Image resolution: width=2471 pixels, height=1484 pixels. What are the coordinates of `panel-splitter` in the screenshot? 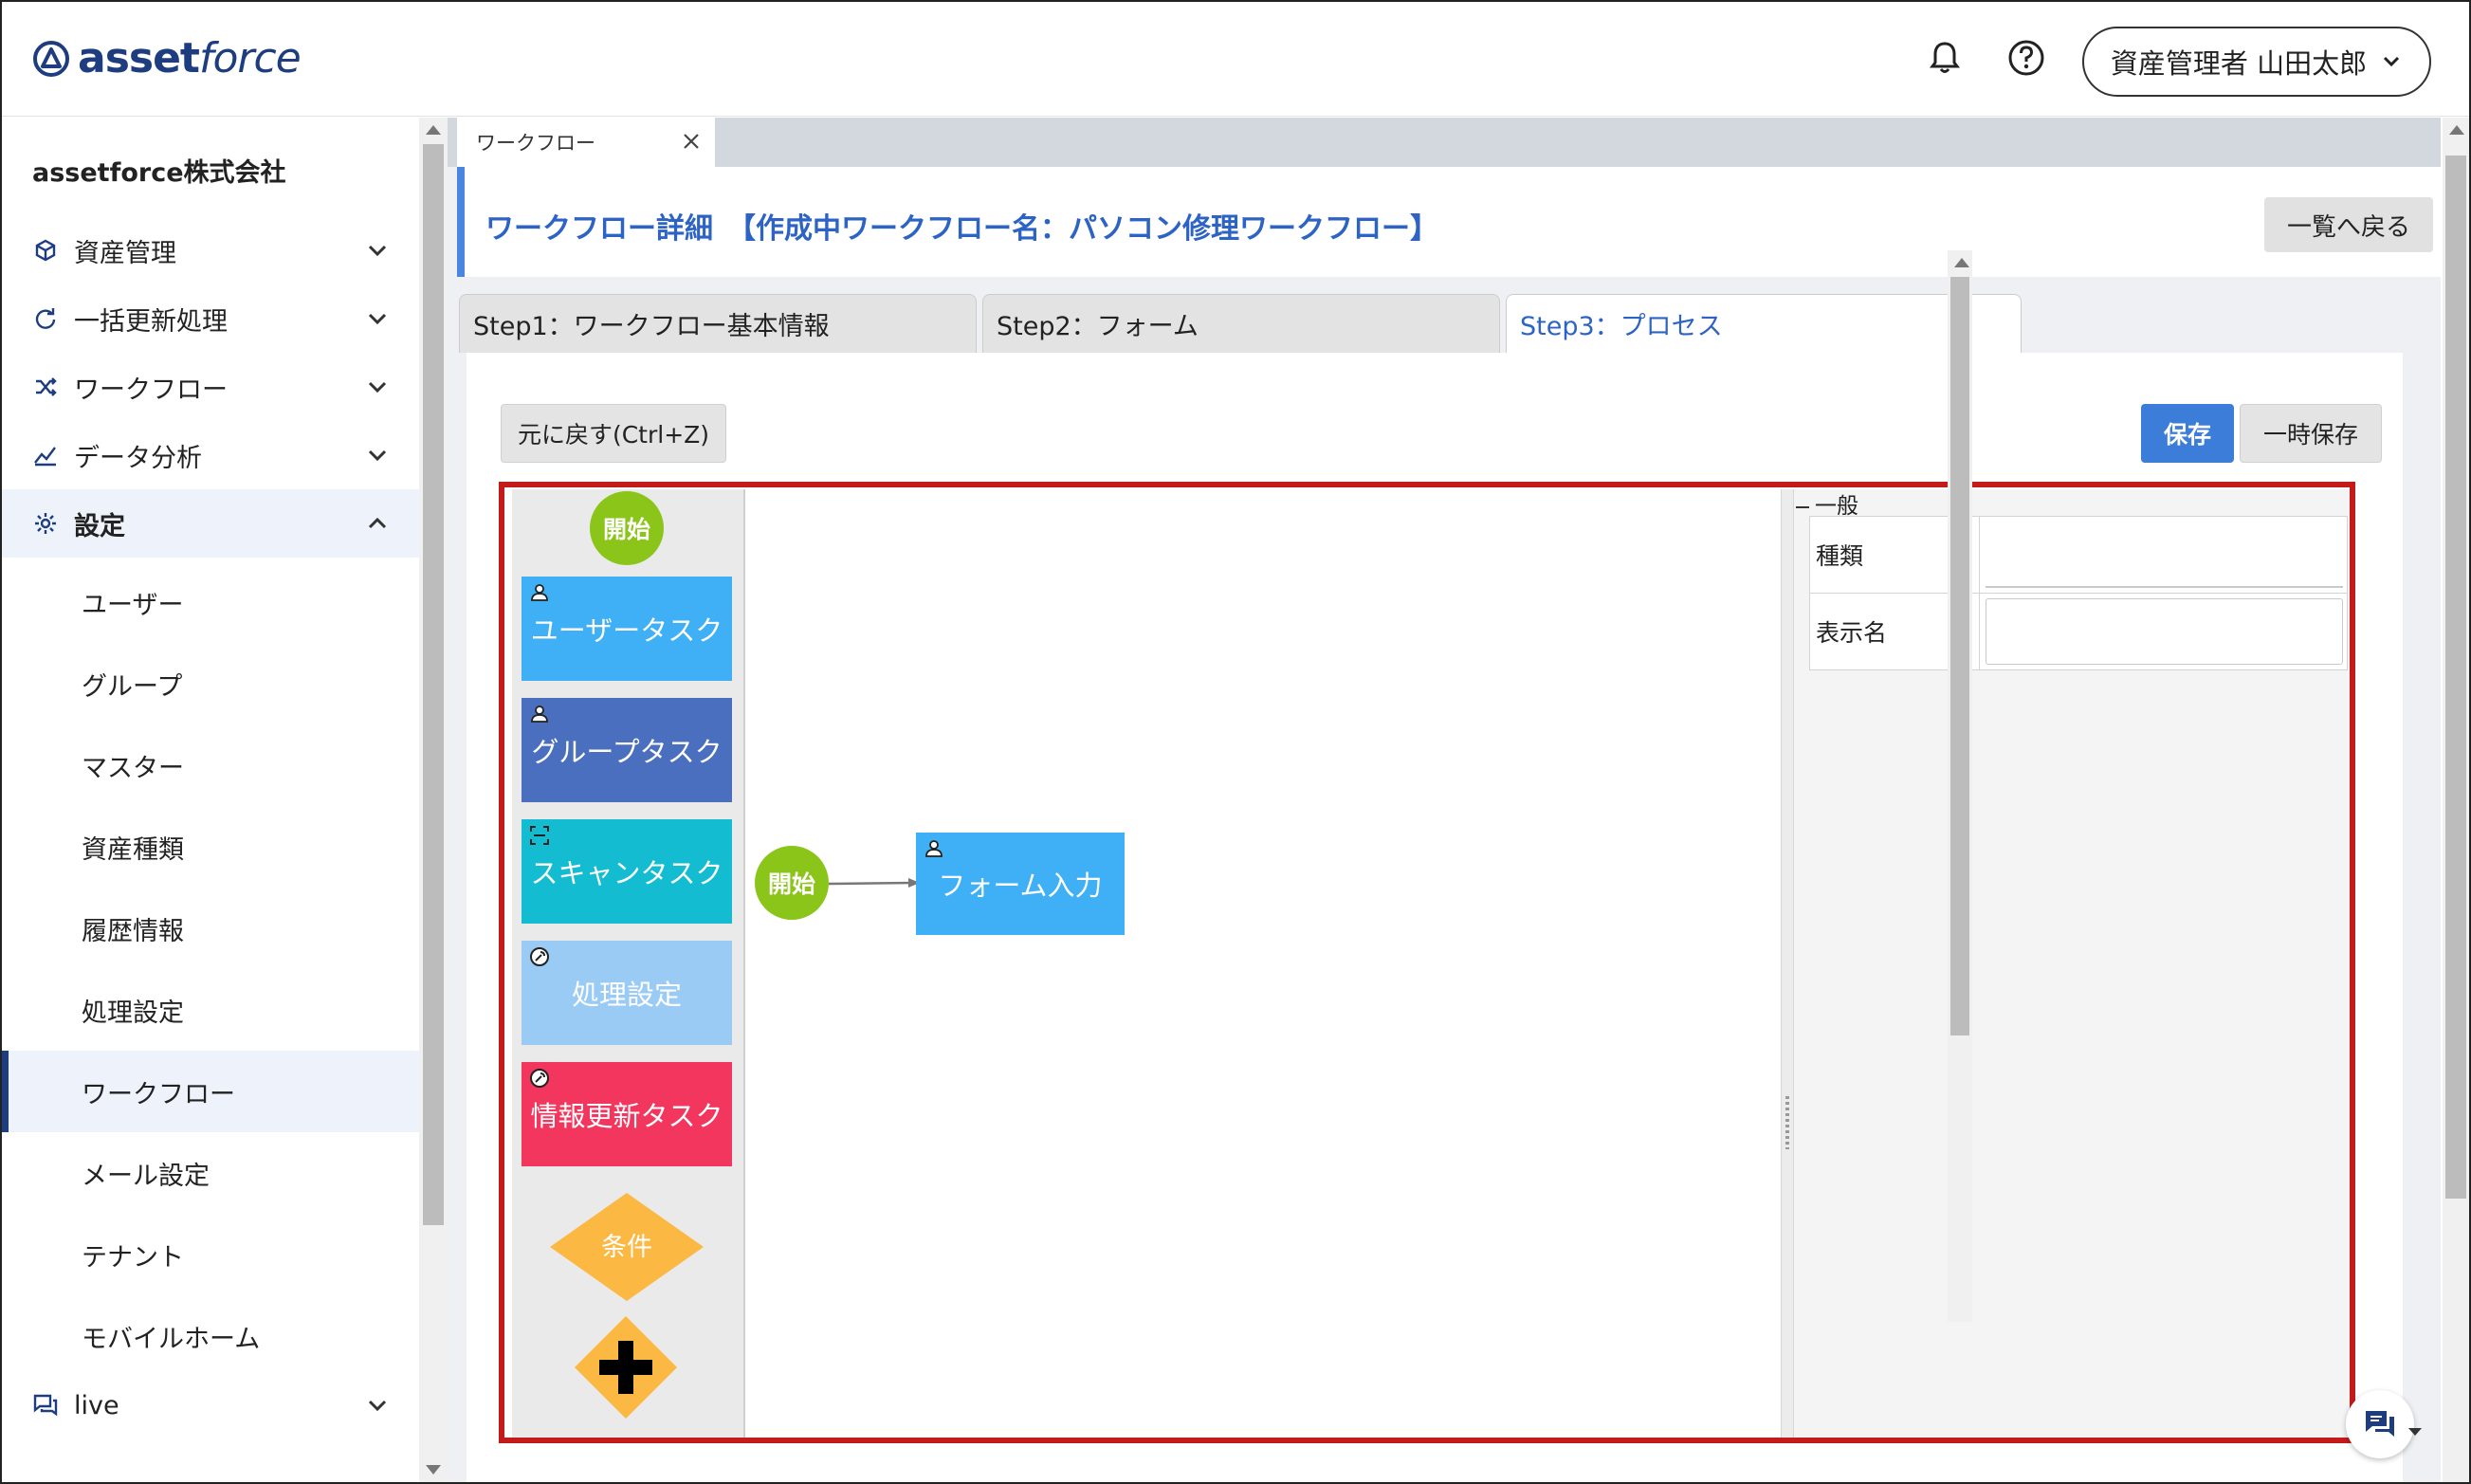 It's located at (1788, 963).